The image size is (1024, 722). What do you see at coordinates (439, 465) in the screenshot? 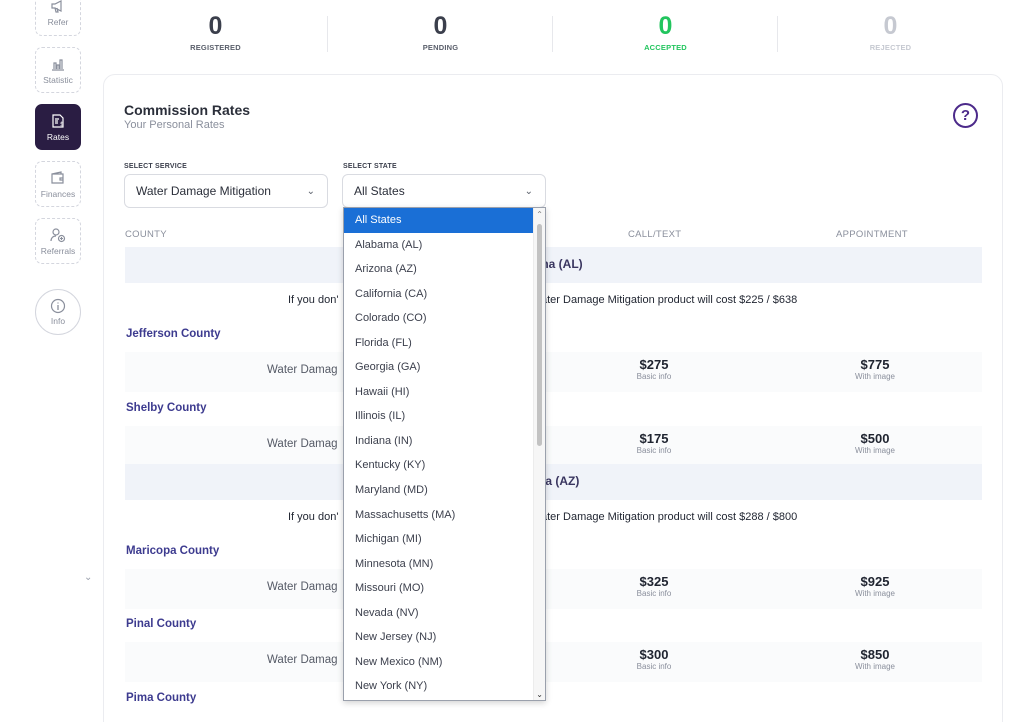
I see `dropdown-option: Kentucky (KY)` at bounding box center [439, 465].